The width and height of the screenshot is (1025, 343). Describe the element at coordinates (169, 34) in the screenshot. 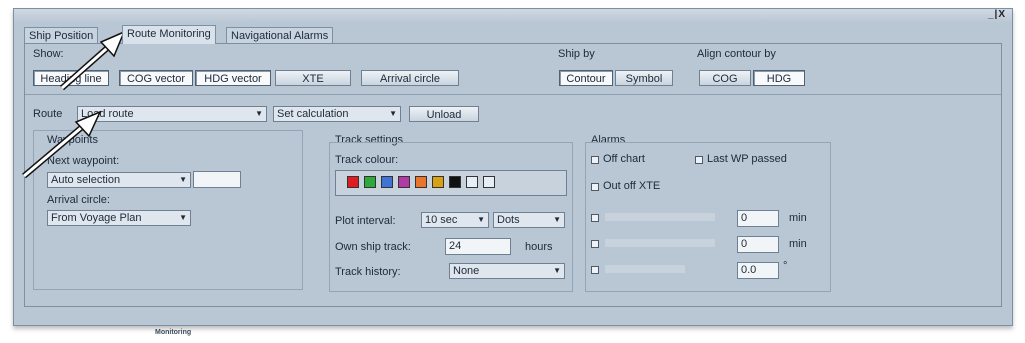

I see `tab-route-monitoring: Route Monitoring` at that location.